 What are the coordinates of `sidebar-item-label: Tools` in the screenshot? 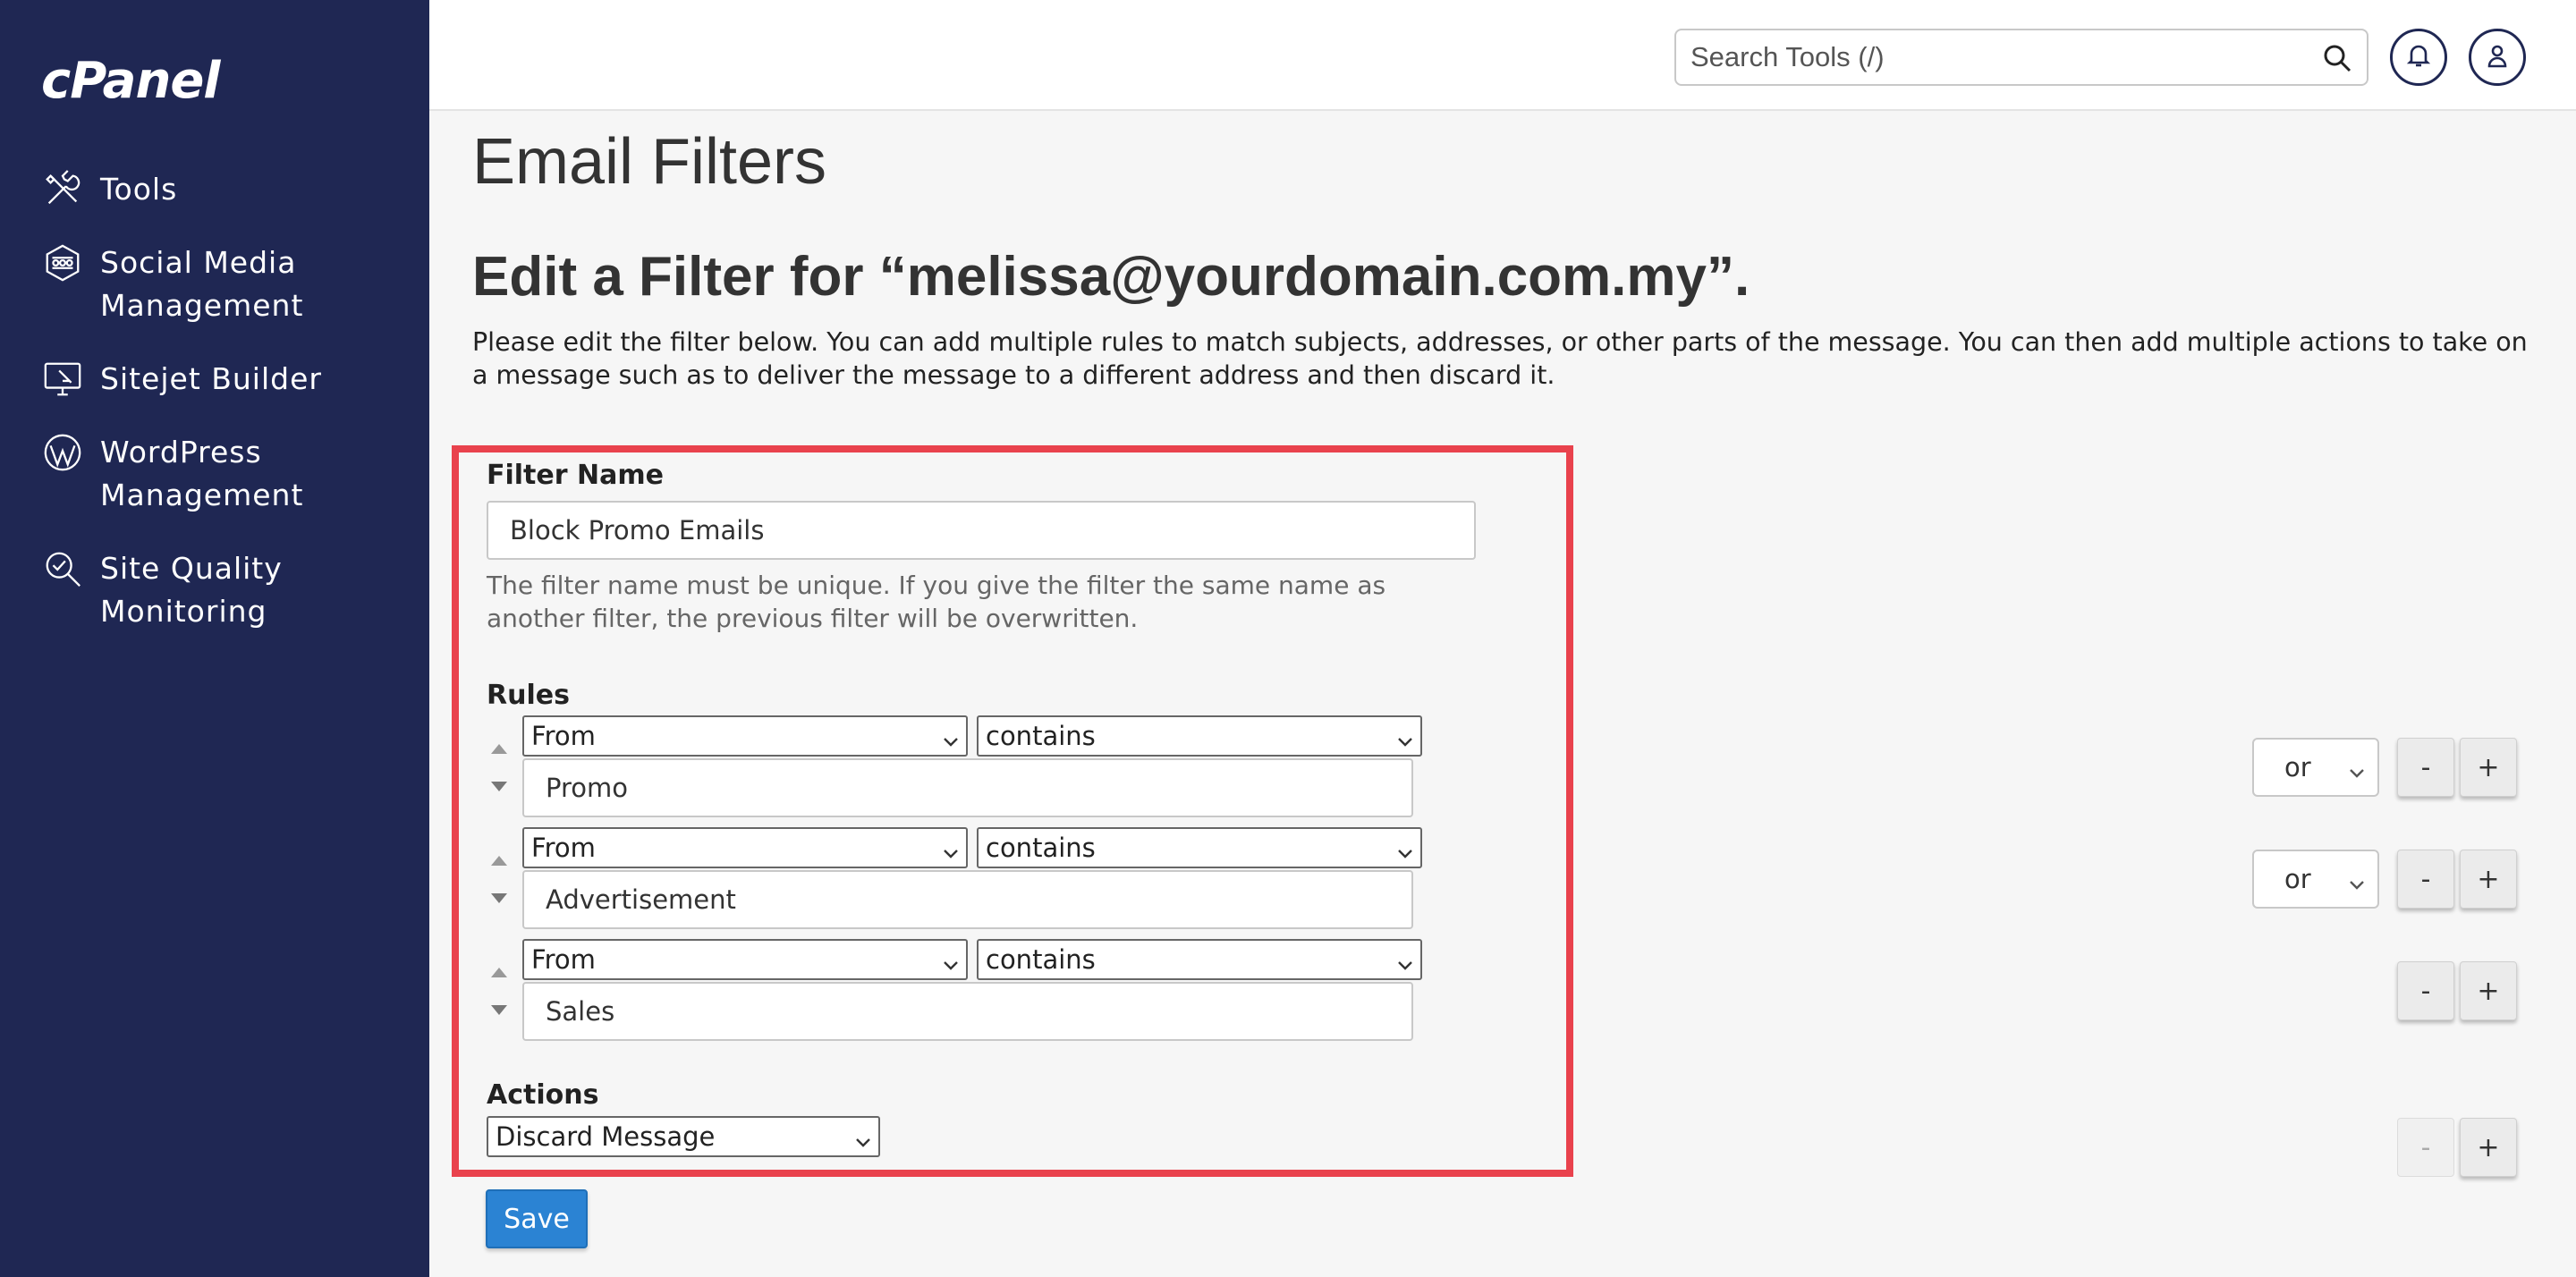 It's located at (139, 189).